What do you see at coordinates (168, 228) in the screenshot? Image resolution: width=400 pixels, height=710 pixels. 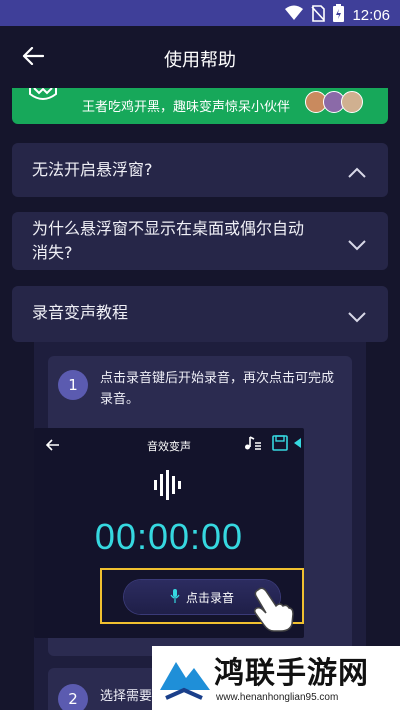 I see `faq-question-line-1: 为什么悬浮窗不显示在桌面或偶尔自动` at bounding box center [168, 228].